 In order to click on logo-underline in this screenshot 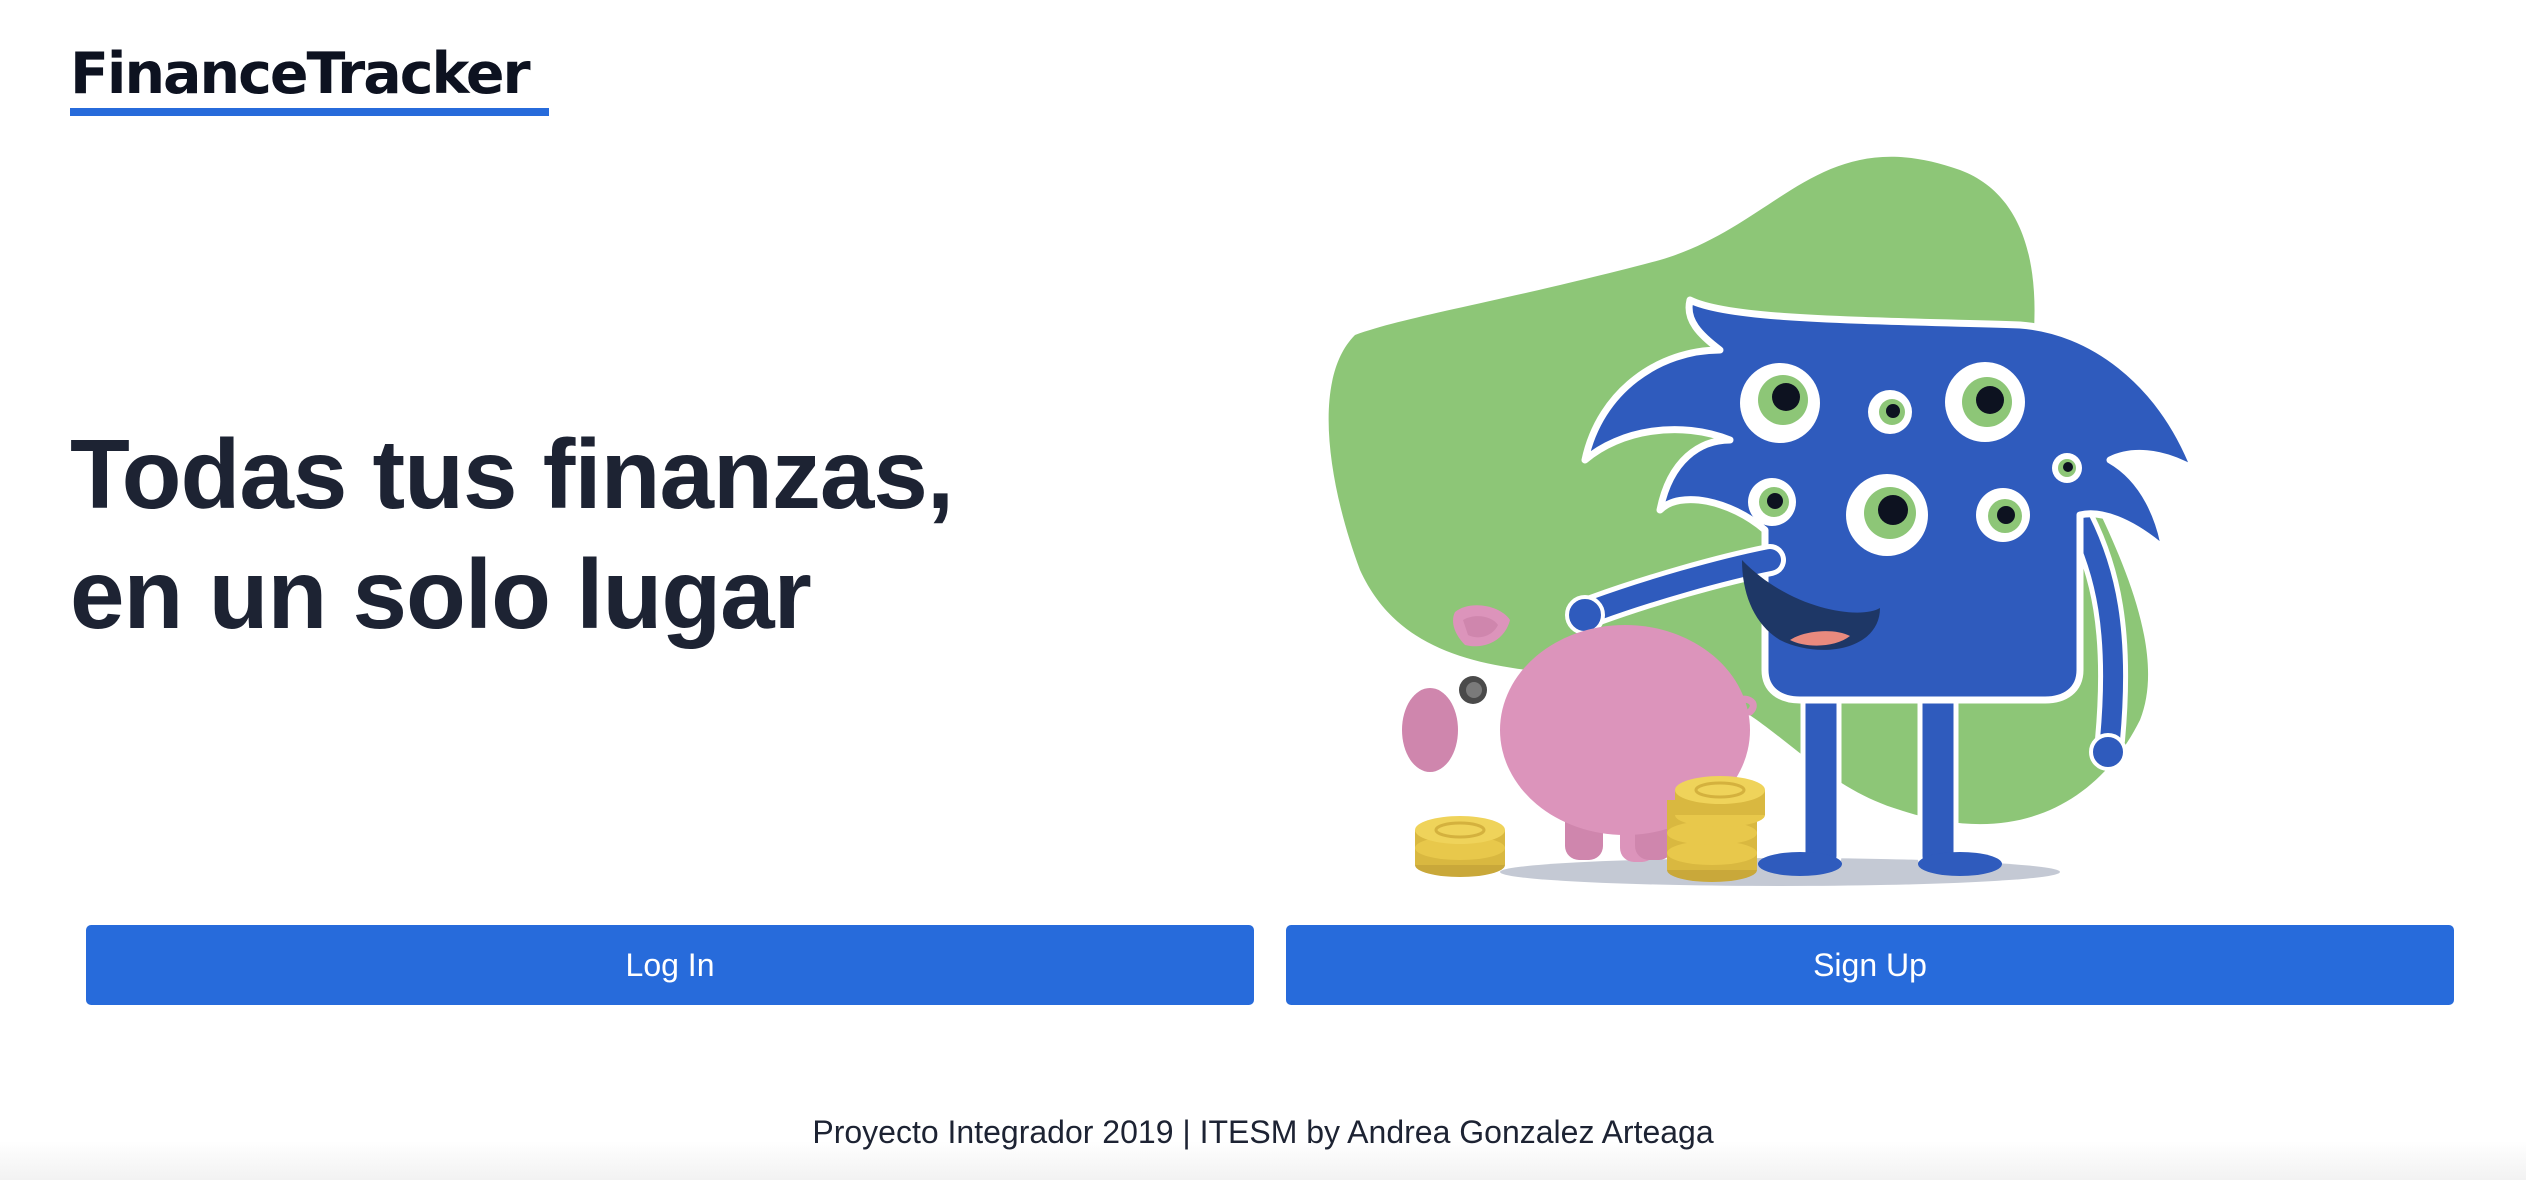, I will do `click(309, 112)`.